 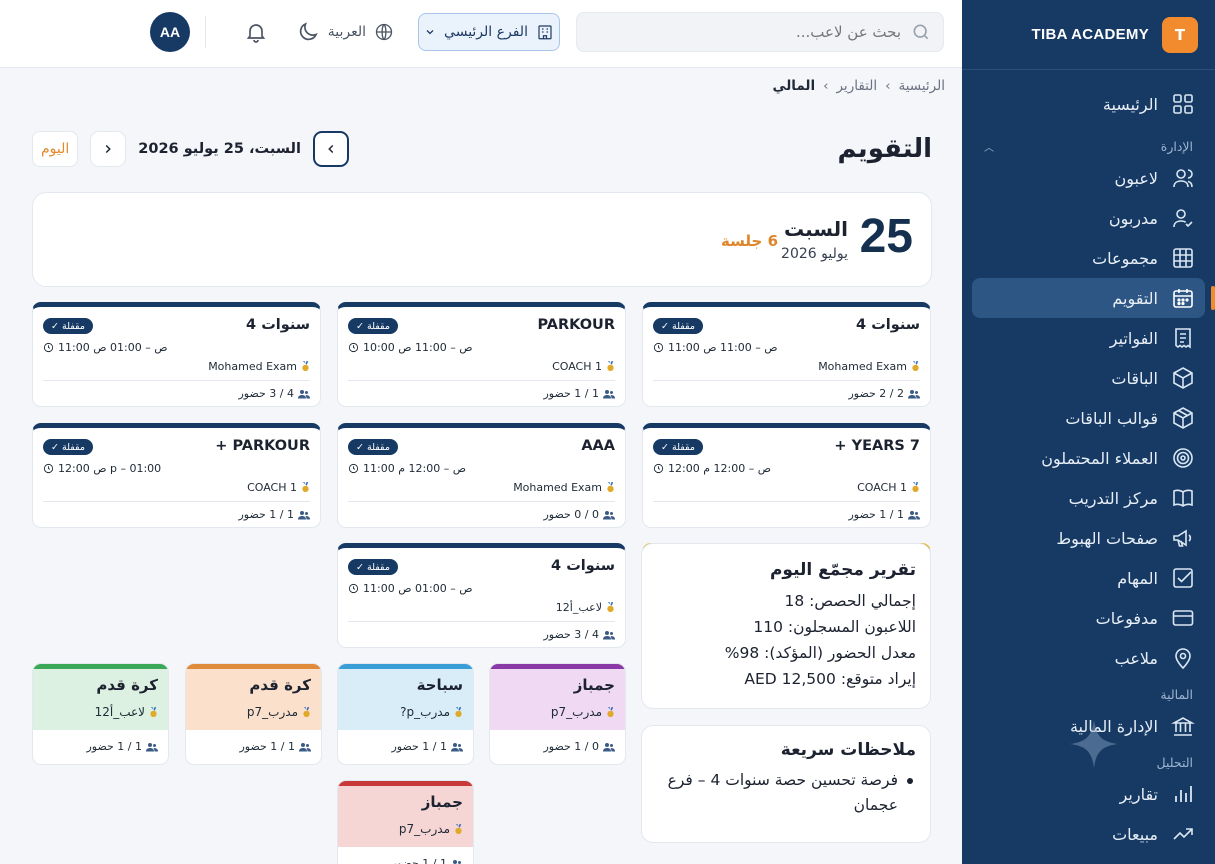 I want to click on avatar: AA, so click(x=170, y=32).